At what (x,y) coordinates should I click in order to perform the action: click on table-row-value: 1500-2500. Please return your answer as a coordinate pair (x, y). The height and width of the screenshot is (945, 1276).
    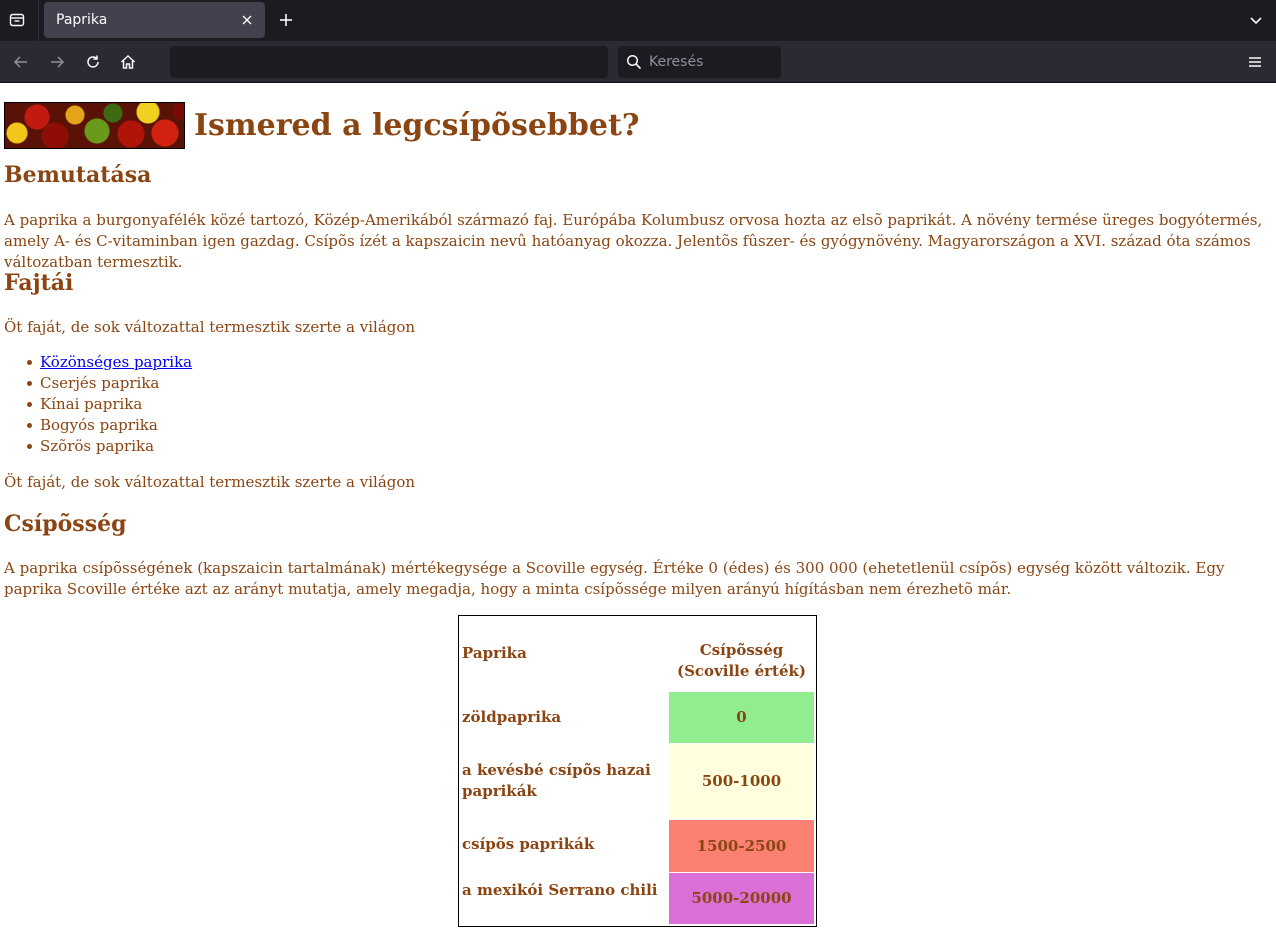
    Looking at the image, I should click on (741, 846).